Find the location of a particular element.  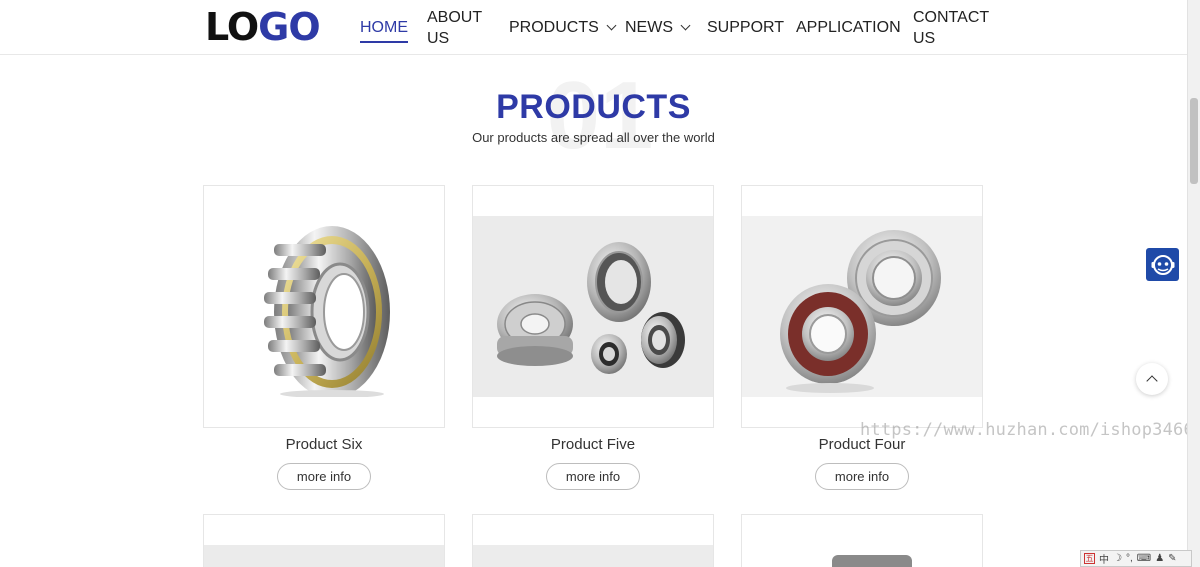

site-logo: LO GO is located at coordinates (263, 27).